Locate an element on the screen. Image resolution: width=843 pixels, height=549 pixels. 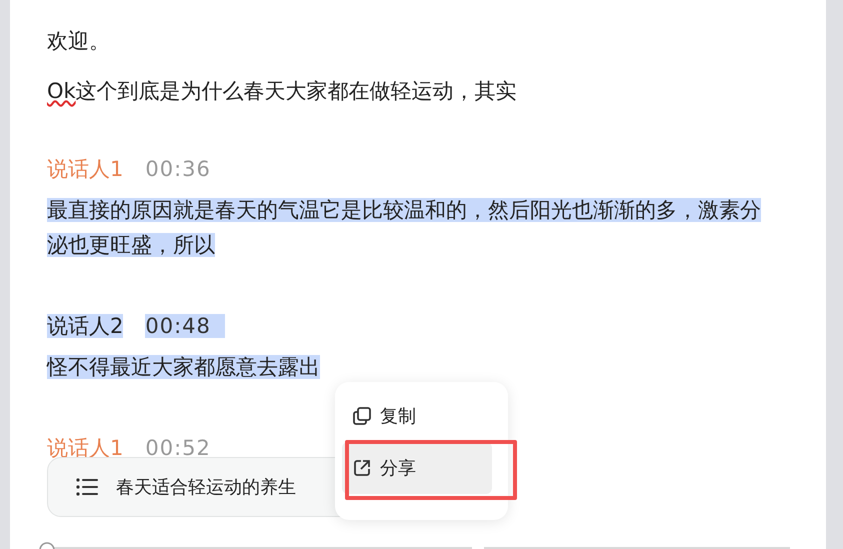
timestamp: 00:36 is located at coordinates (178, 169).